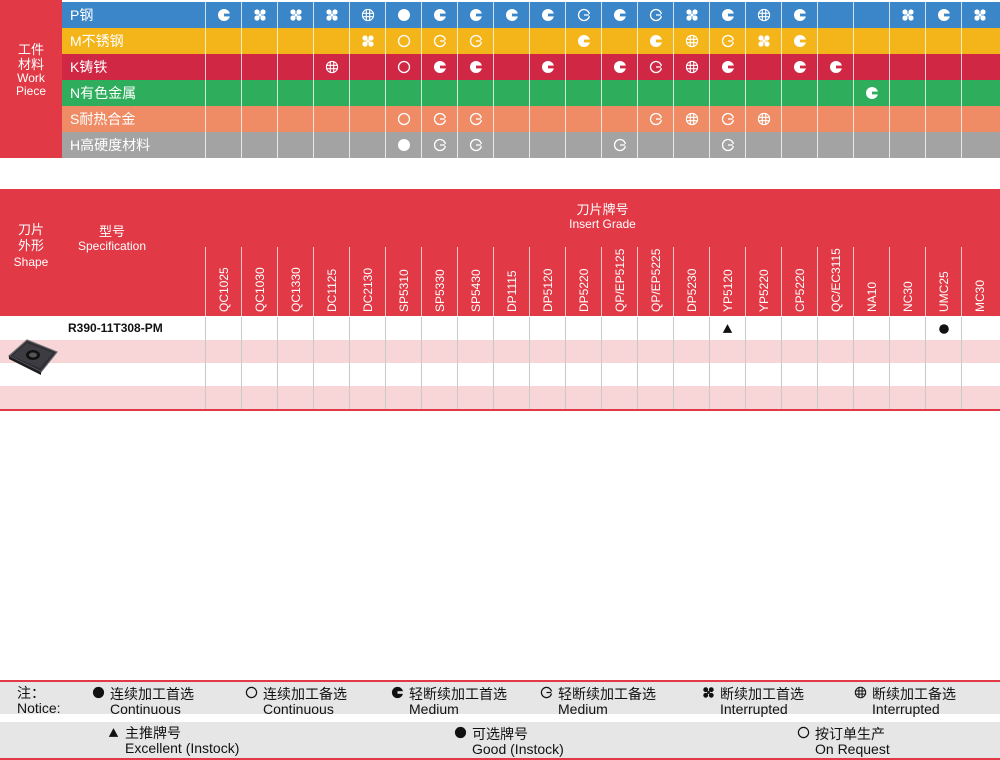 This screenshot has height=760, width=1000. Describe the element at coordinates (31, 262) in the screenshot. I see `shape-header-en: Shape` at that location.